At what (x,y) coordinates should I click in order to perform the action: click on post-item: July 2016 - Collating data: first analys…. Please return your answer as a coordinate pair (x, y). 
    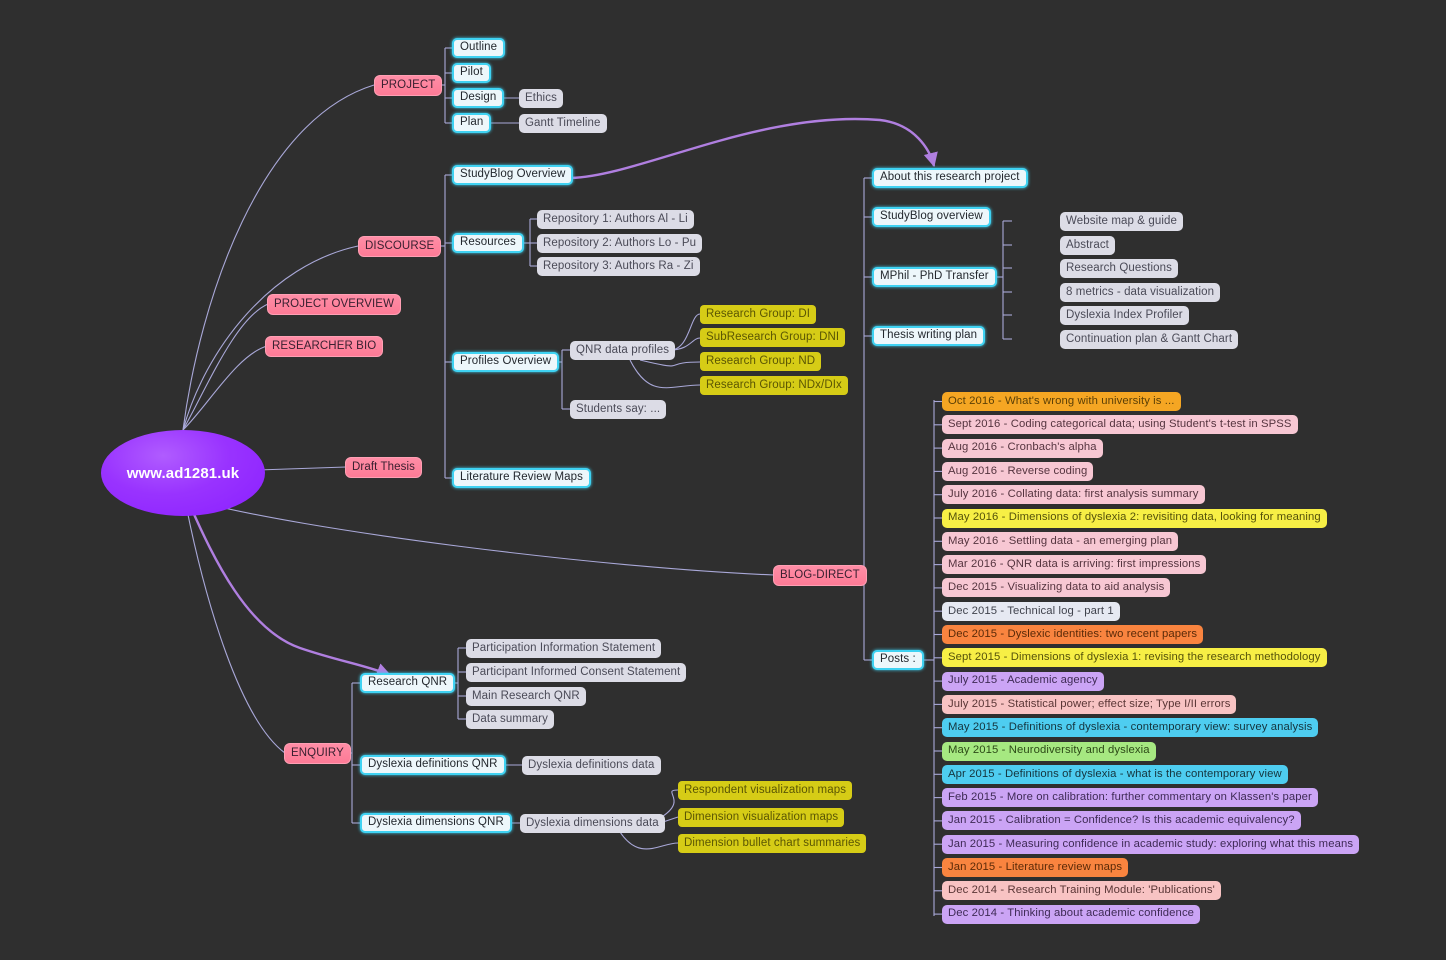
    Looking at the image, I should click on (1073, 495).